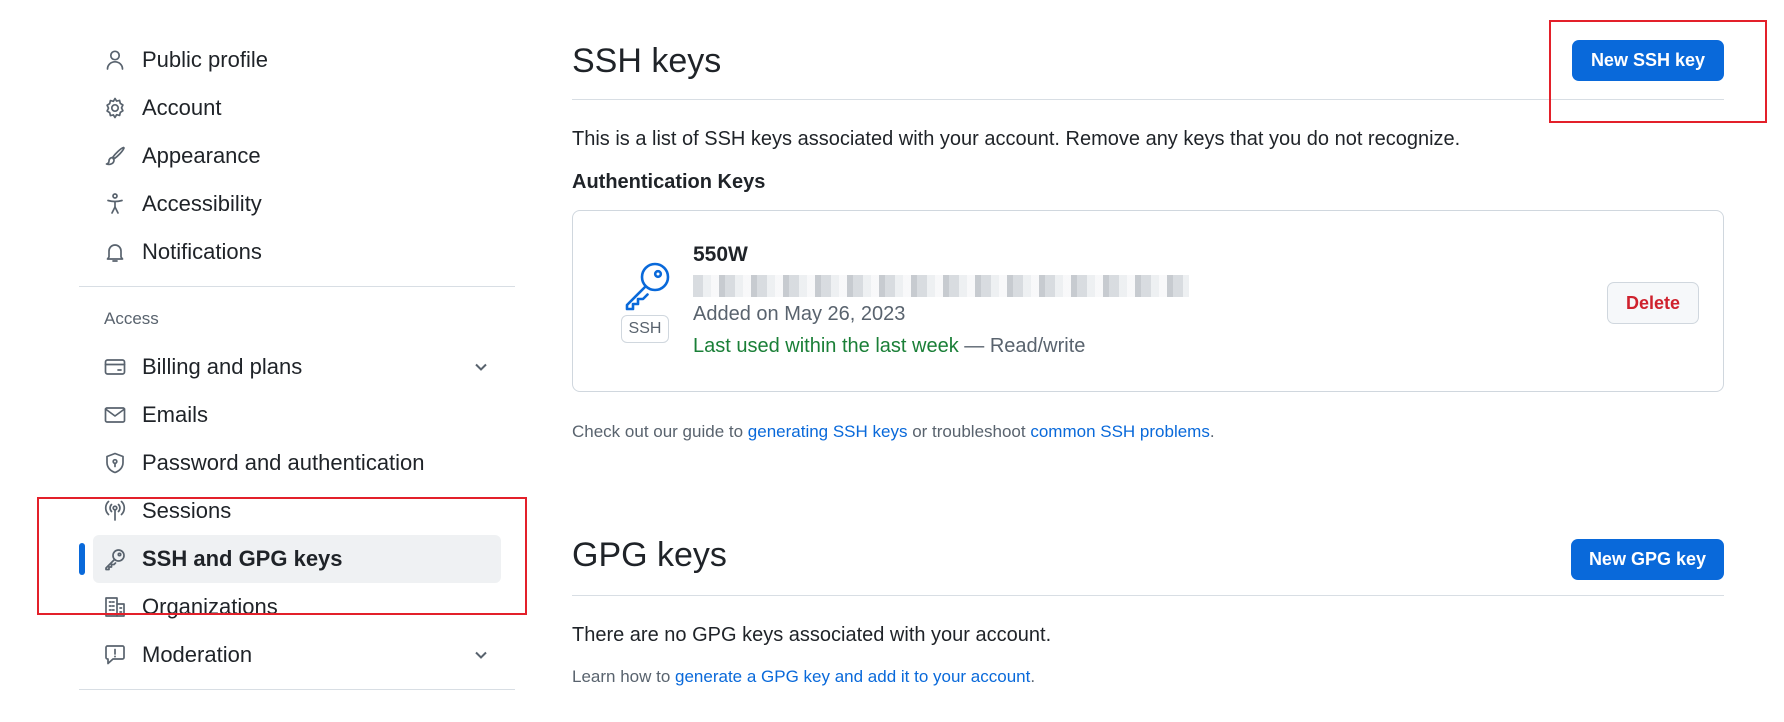  What do you see at coordinates (297, 415) in the screenshot?
I see `sidebar-item-emails: Emails` at bounding box center [297, 415].